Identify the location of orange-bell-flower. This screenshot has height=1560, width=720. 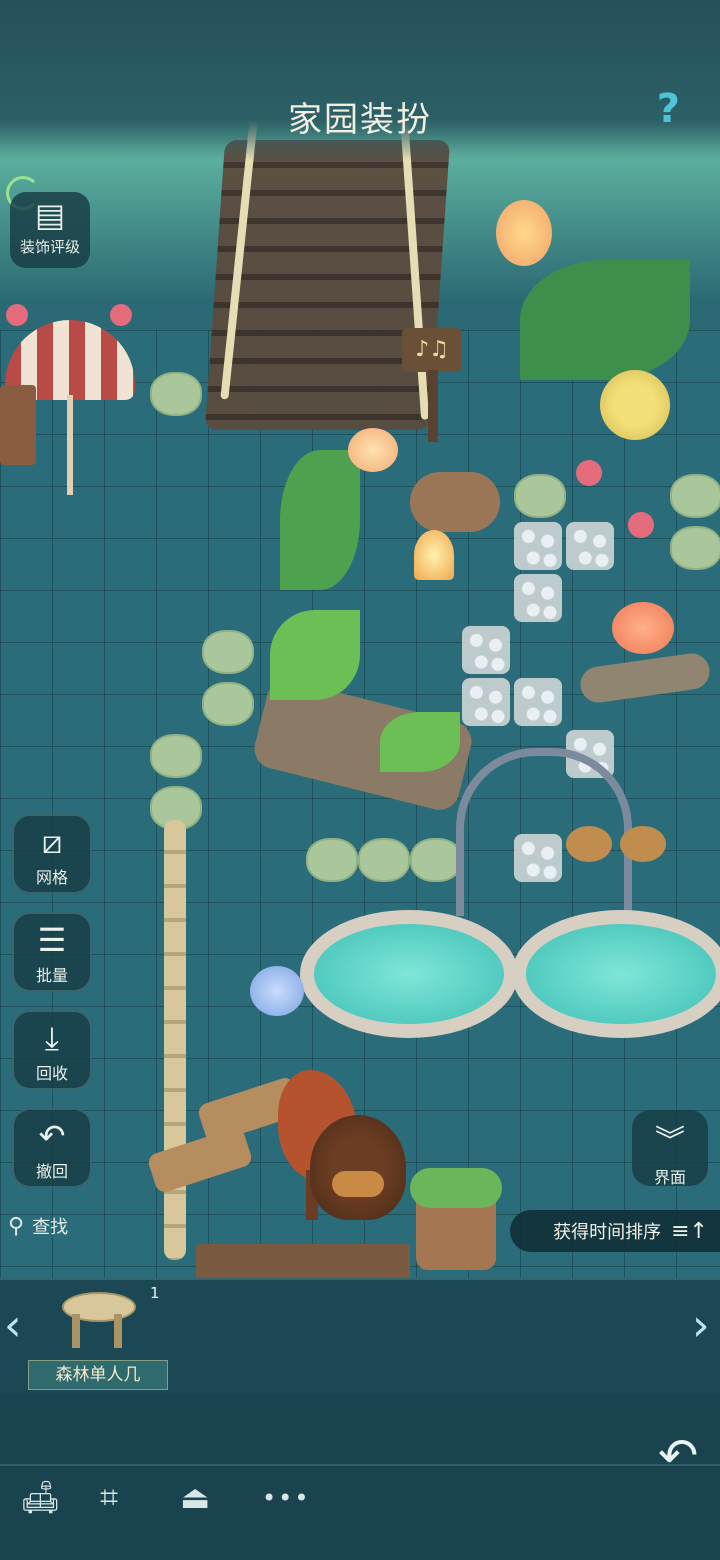
(524, 233).